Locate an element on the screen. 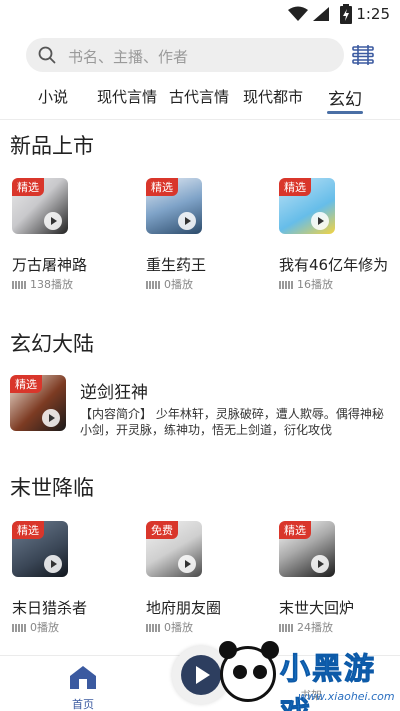 Image resolution: width=400 pixels, height=711 pixels. watermark: 小黑游戏 www.xiaohei.com is located at coordinates (308, 675).